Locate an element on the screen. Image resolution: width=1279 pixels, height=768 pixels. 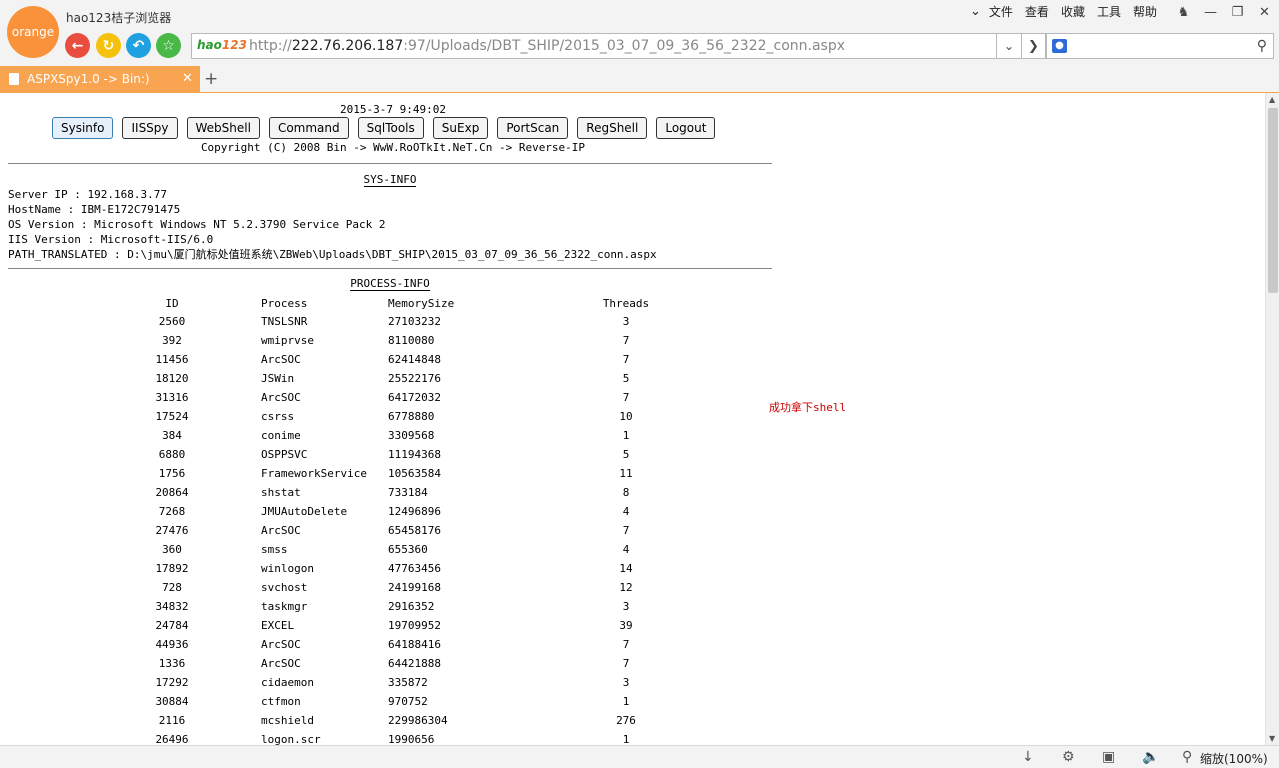
scroll-thumb is located at coordinates (1273, 200).